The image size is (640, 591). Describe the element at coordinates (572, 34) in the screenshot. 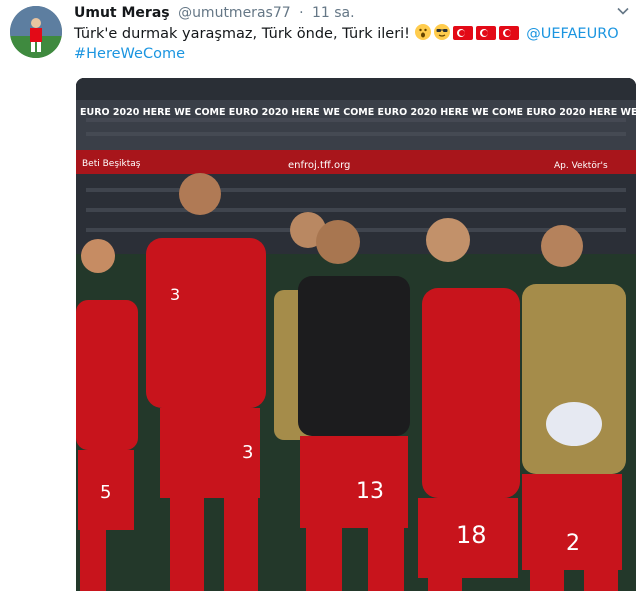

I see `mention-link: @UEFAEURO` at that location.